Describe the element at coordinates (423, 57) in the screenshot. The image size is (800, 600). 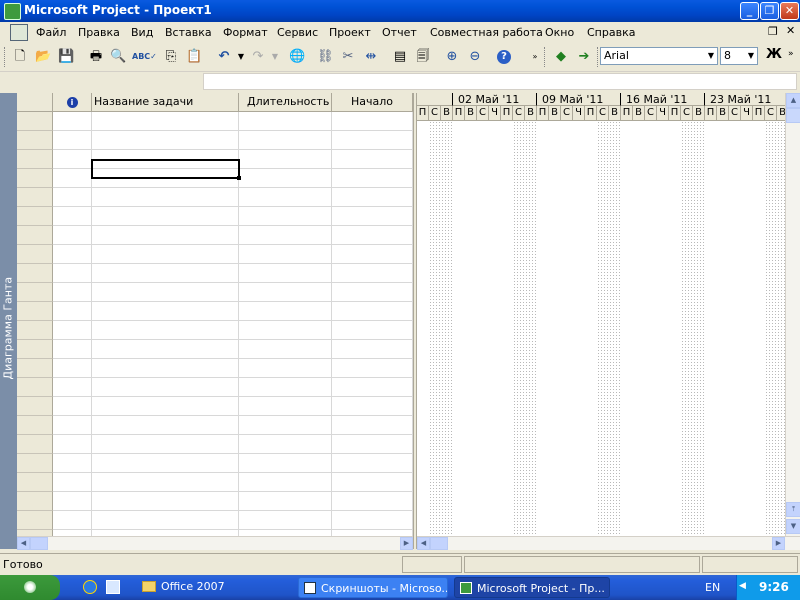
I see `notes-icon: 🗐` at that location.